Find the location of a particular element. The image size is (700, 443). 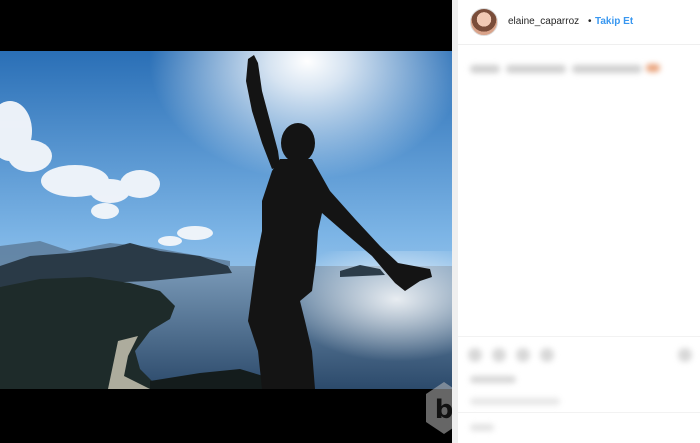

blurred-caption is located at coordinates (570, 69).